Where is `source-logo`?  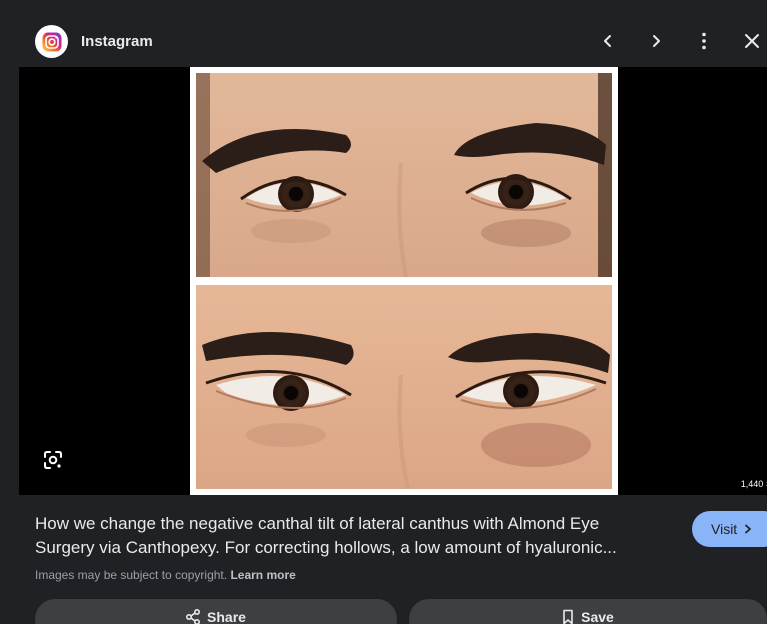
source-logo is located at coordinates (51, 41).